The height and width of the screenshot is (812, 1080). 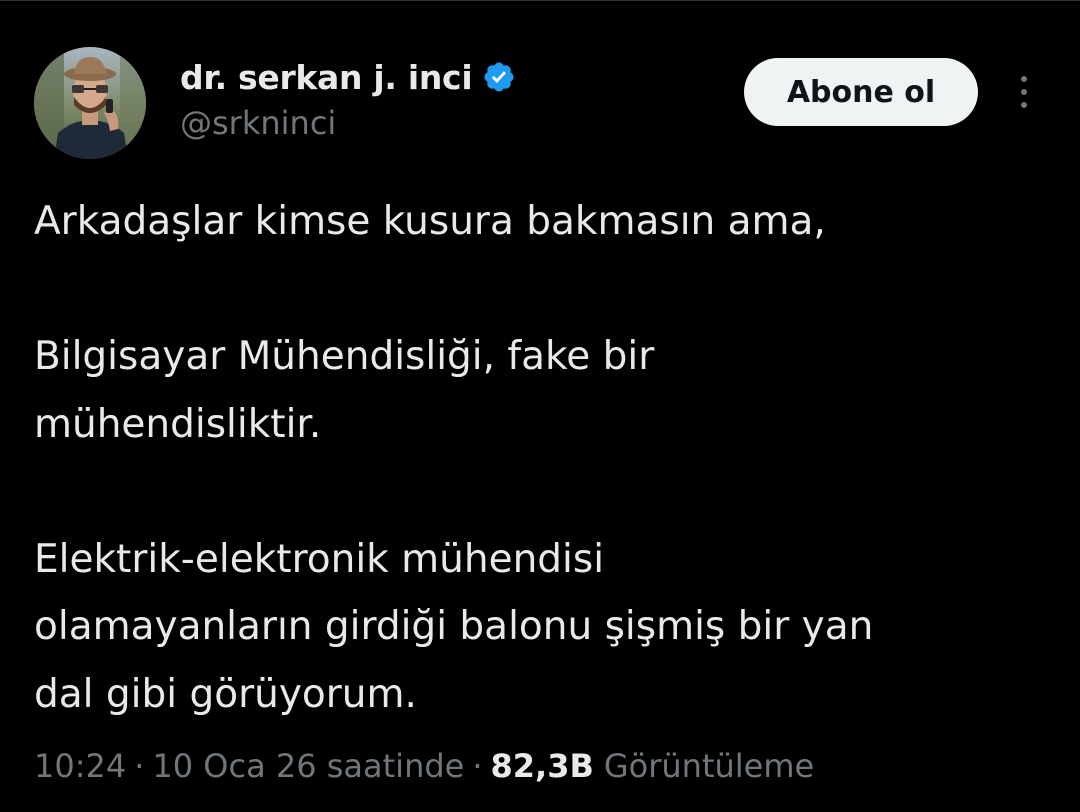 What do you see at coordinates (80, 766) in the screenshot?
I see `tweet-time: 10:24` at bounding box center [80, 766].